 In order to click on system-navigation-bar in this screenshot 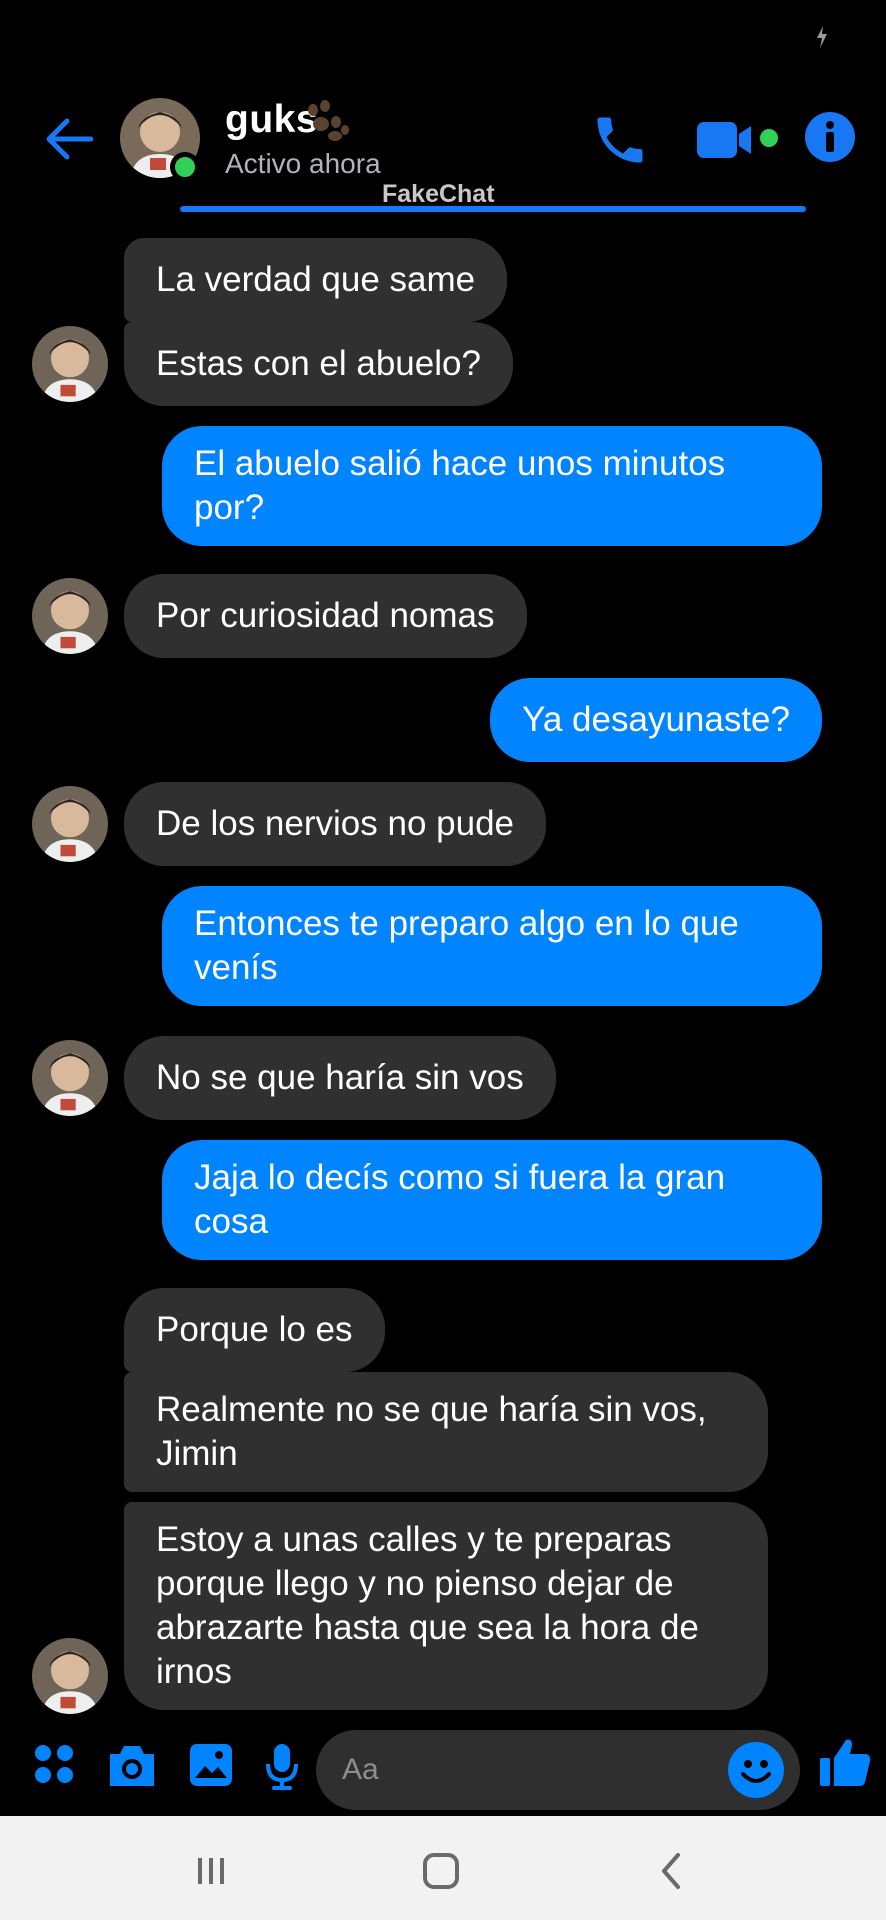, I will do `click(443, 1868)`.